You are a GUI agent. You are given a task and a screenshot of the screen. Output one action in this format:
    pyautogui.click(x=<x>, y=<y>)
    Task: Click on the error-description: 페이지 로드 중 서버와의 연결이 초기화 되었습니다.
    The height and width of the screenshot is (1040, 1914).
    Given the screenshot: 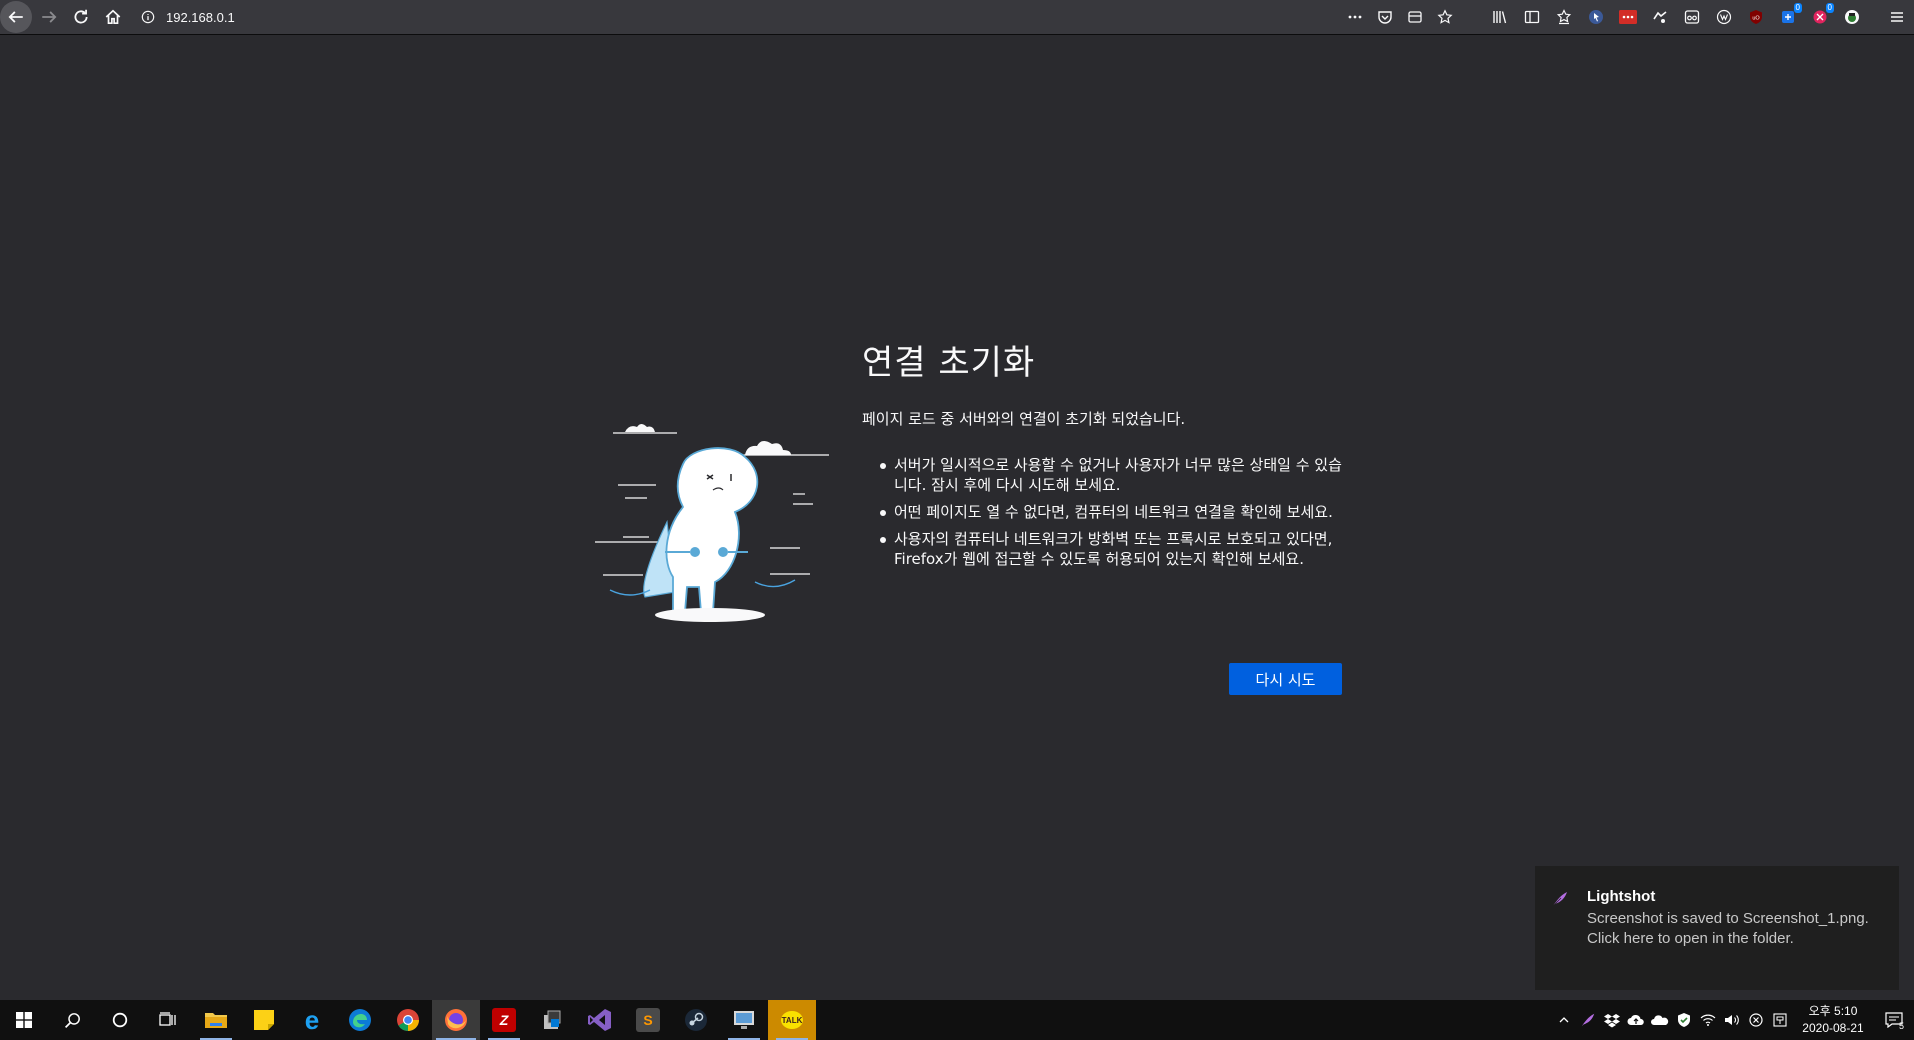 What is the action you would take?
    pyautogui.click(x=1024, y=419)
    